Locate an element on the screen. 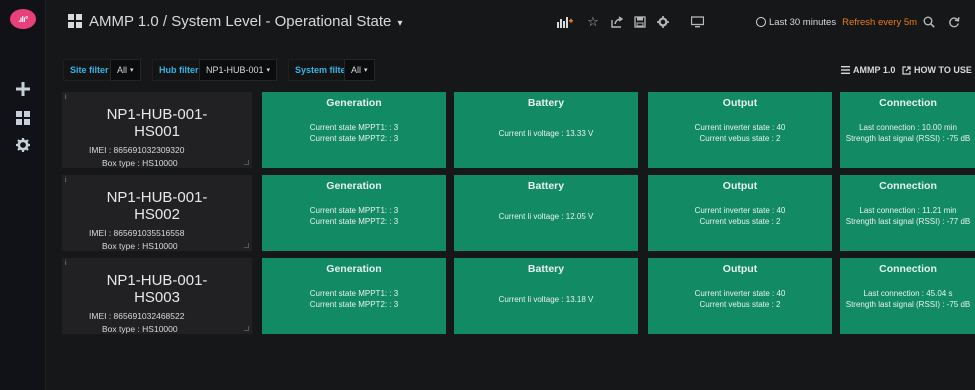 This screenshot has width=975, height=390. side-menu: .ılı° is located at coordinates (23, 195).